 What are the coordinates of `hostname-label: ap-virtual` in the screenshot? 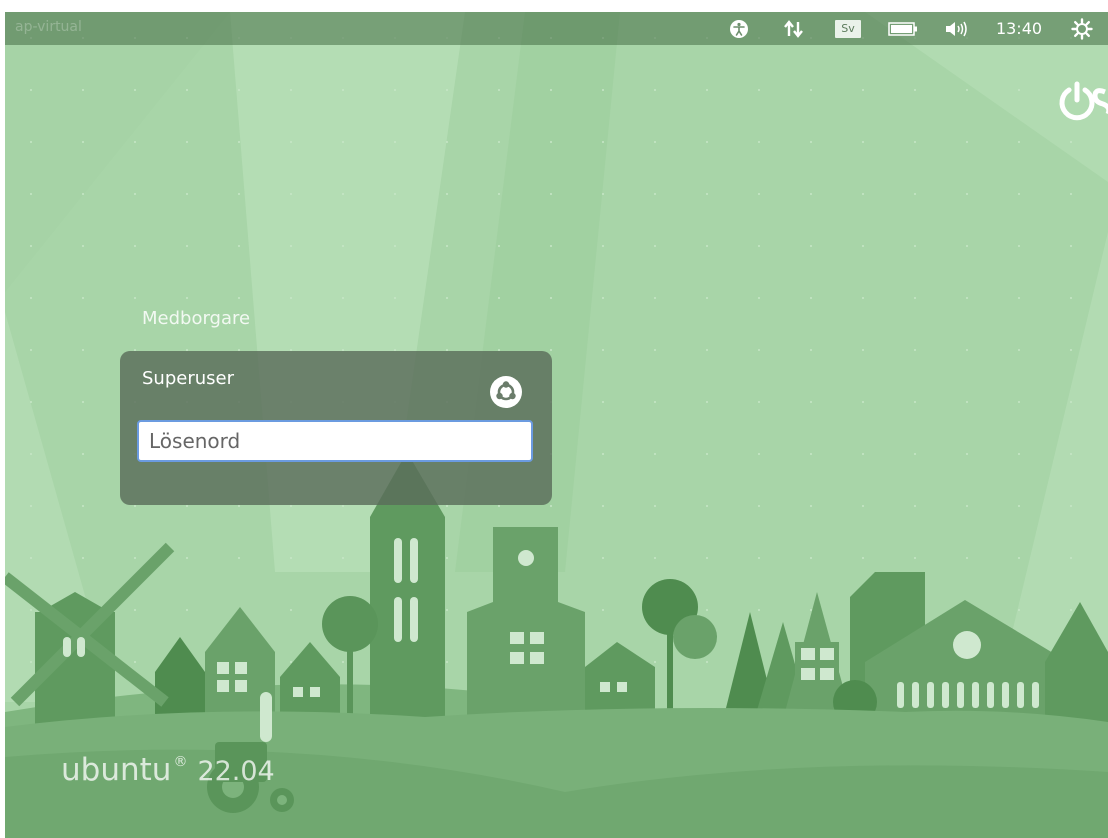 It's located at (48, 27).